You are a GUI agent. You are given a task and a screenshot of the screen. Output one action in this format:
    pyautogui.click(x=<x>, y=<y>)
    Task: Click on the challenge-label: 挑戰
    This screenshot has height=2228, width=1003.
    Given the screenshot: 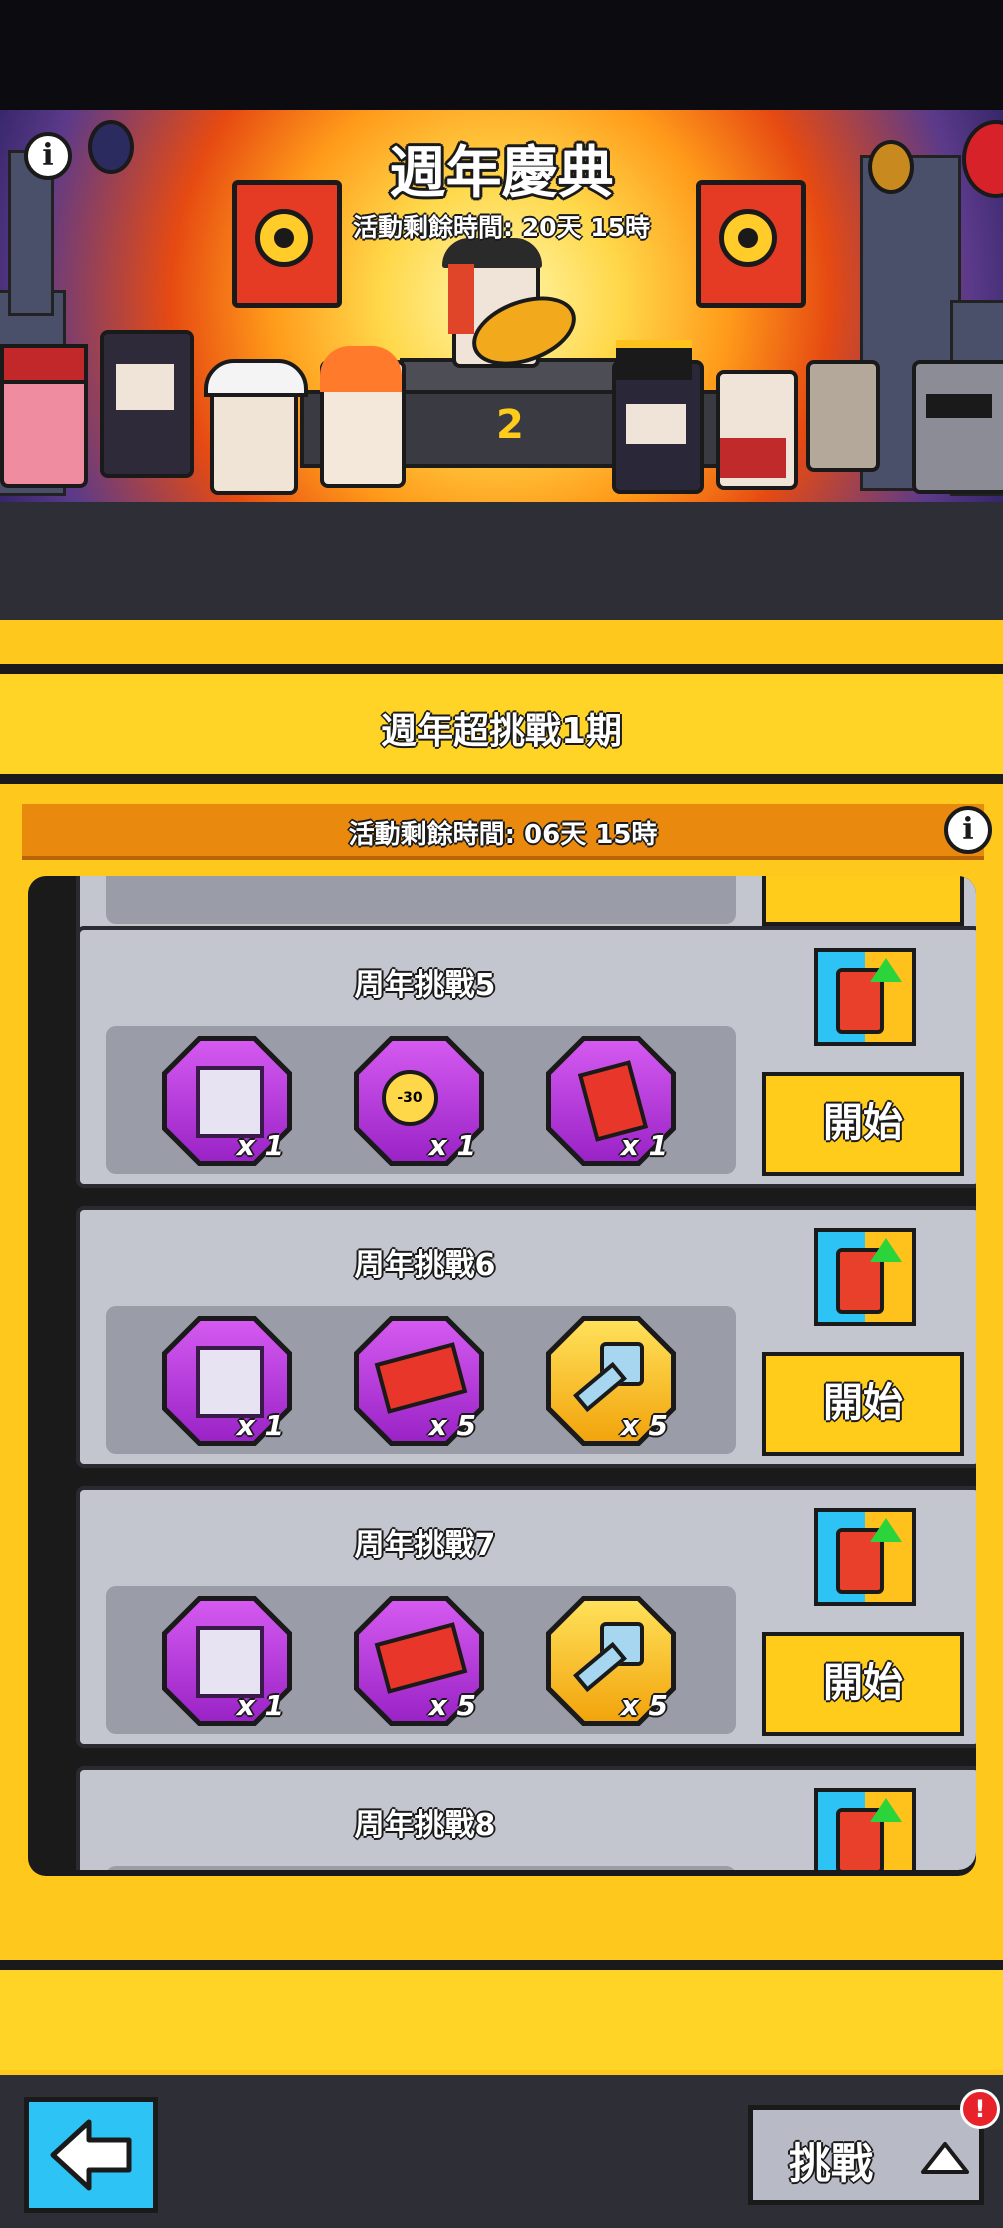 What is the action you would take?
    pyautogui.click(x=831, y=2163)
    